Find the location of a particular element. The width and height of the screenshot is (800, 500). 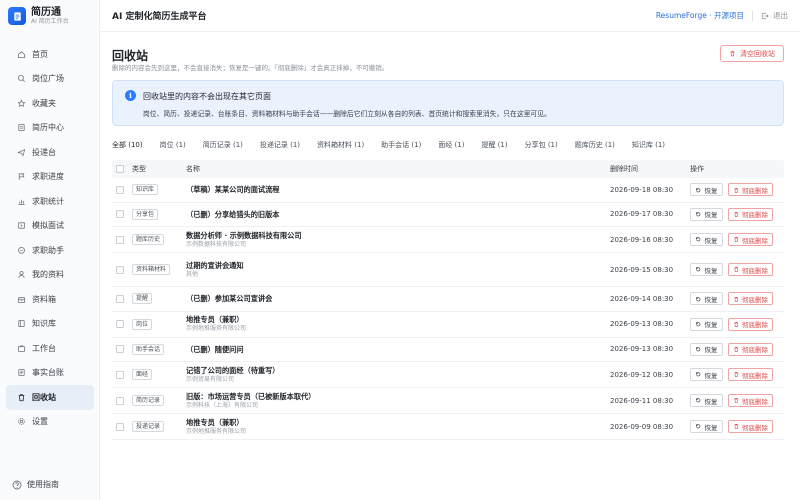

sidebar-item-14: 回收站 is located at coordinates (50, 397).